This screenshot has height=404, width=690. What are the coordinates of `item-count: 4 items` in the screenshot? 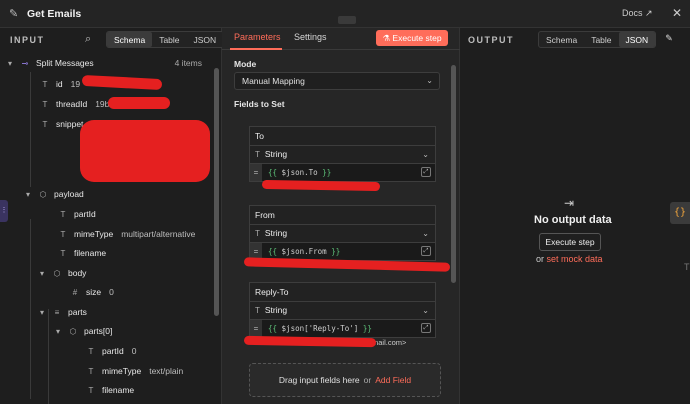 It's located at (188, 63).